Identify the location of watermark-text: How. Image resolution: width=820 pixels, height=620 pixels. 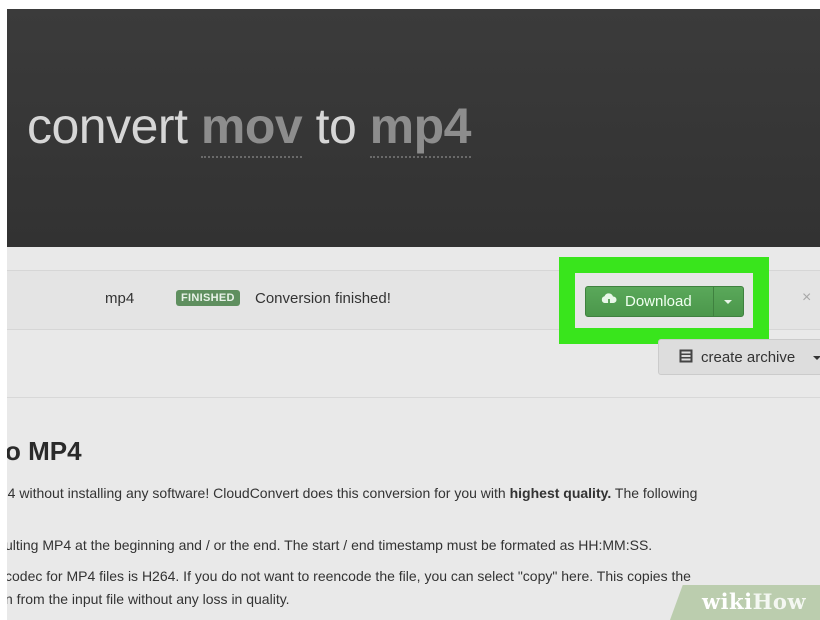
(779, 601).